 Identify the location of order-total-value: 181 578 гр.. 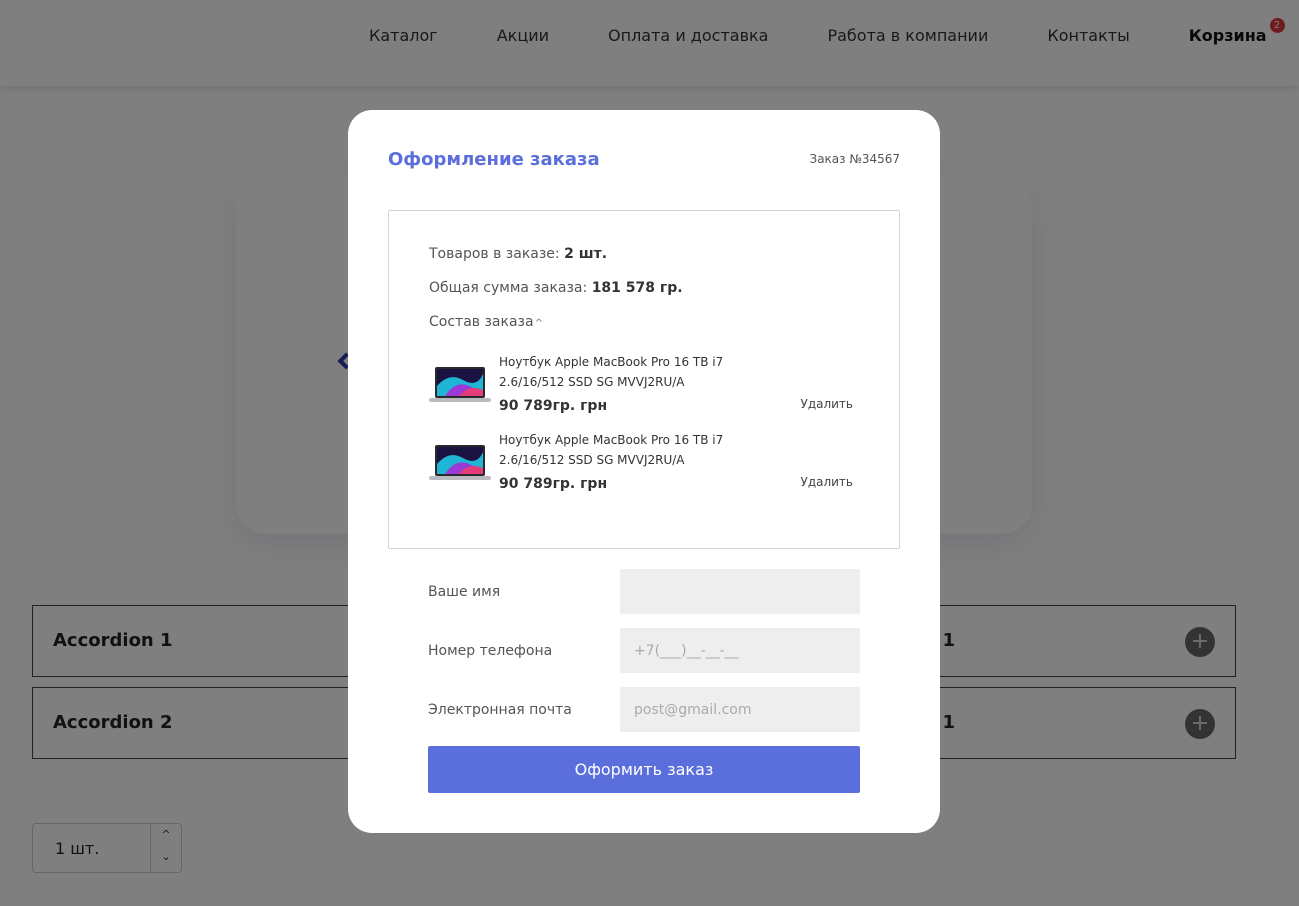
(637, 288).